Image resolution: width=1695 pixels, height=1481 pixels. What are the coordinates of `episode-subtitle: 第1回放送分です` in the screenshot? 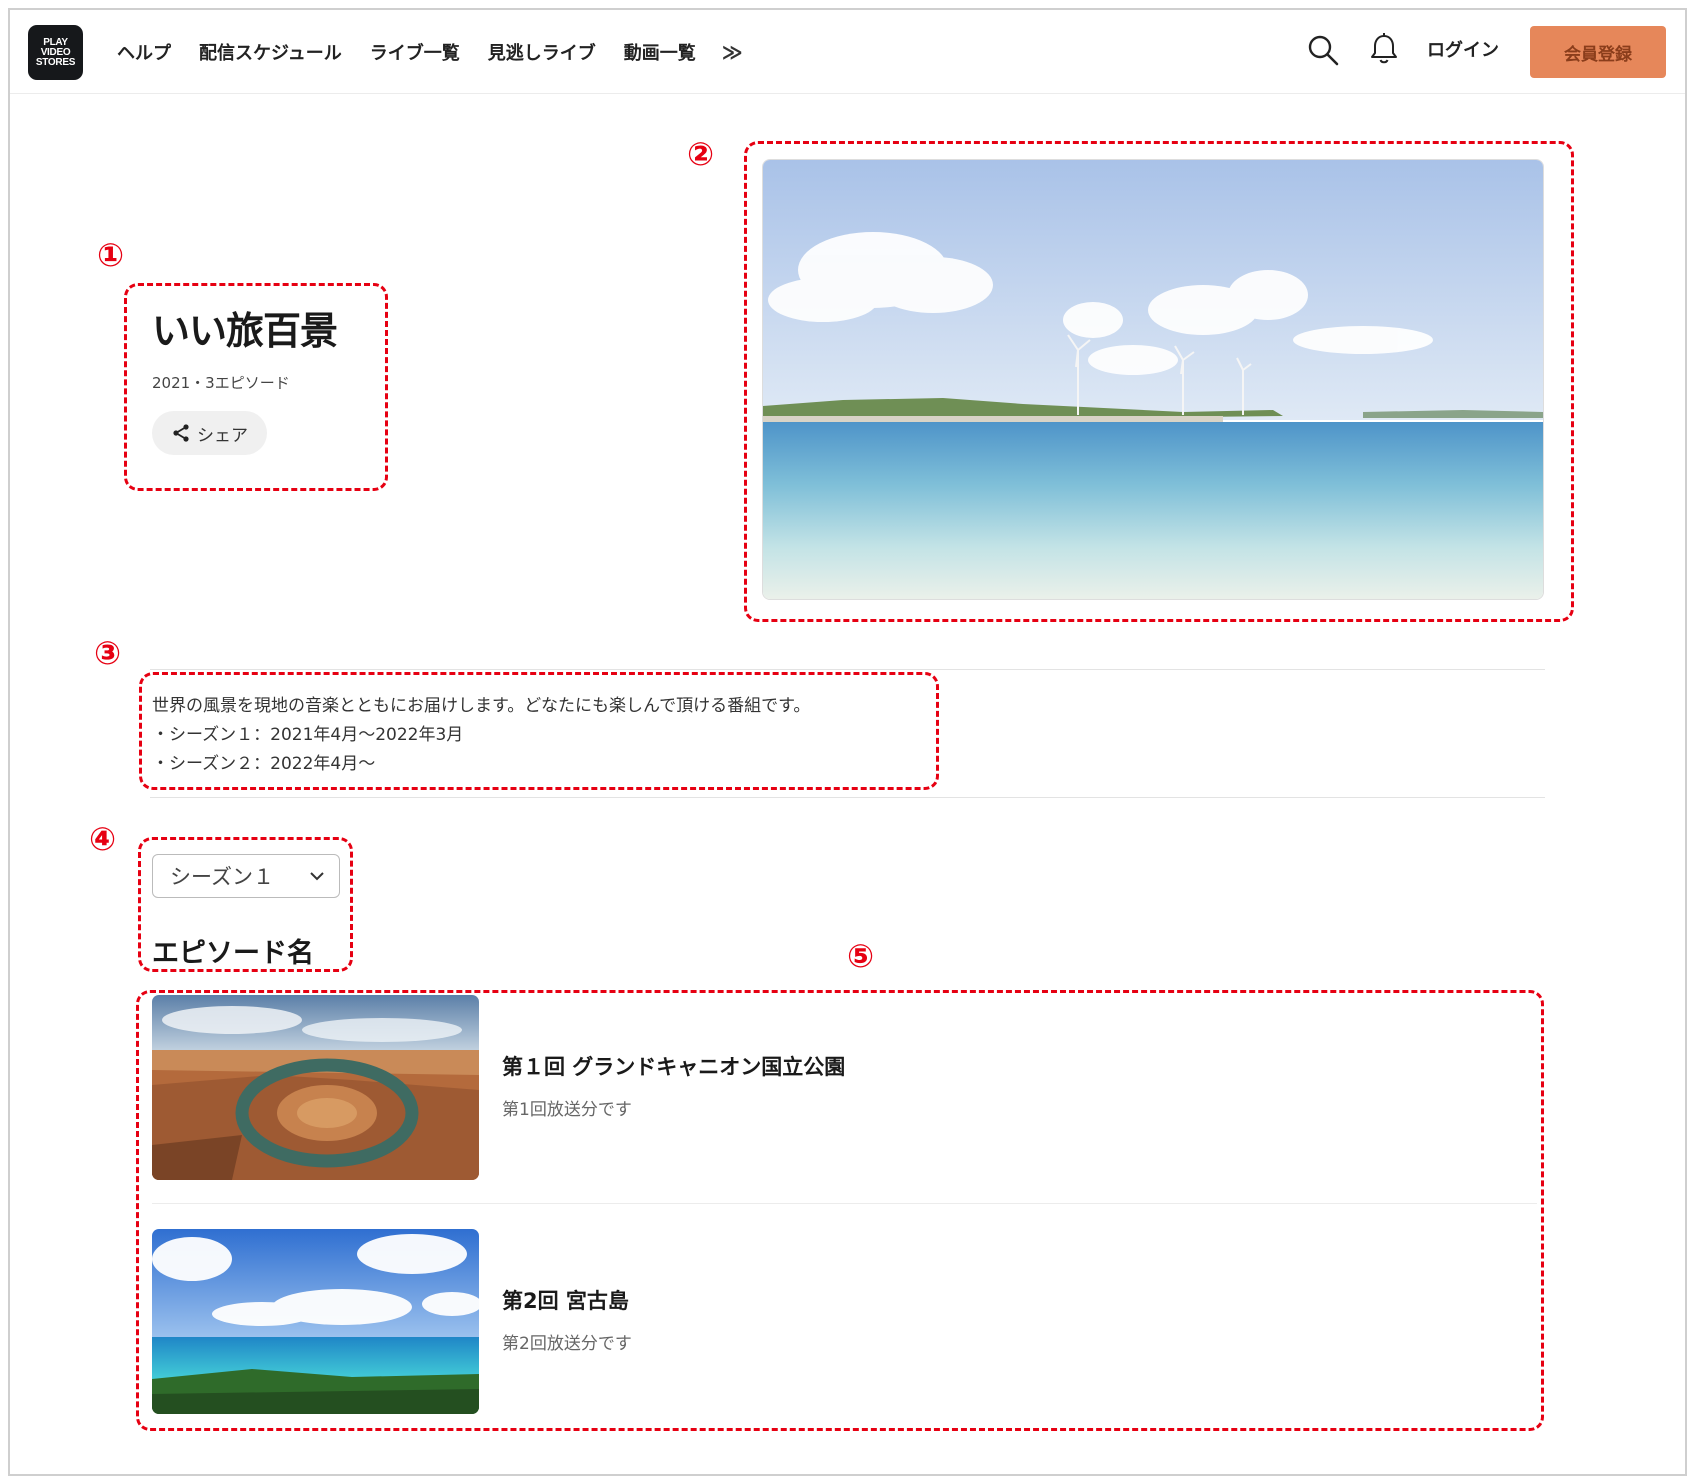 It's located at (567, 1110).